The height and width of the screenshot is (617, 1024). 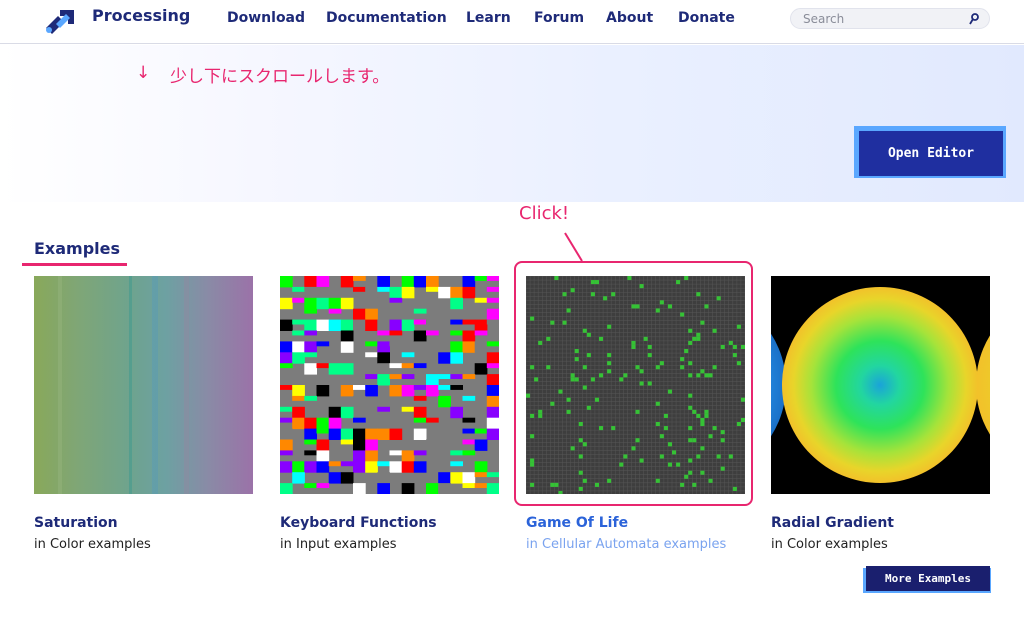 I want to click on card-title-radial-gradient: Radial Gradient, so click(x=832, y=523).